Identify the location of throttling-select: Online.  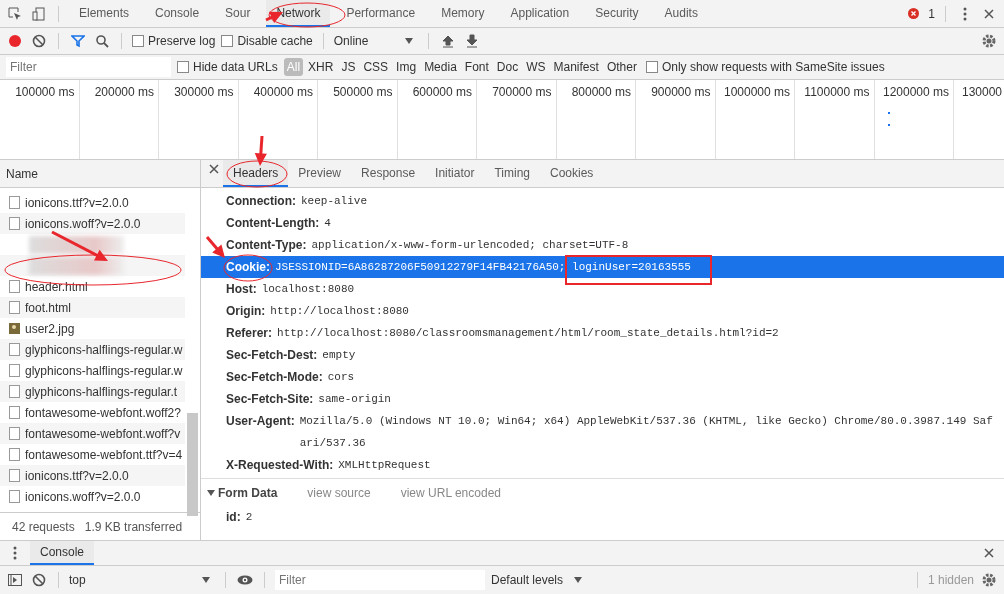
(363, 41).